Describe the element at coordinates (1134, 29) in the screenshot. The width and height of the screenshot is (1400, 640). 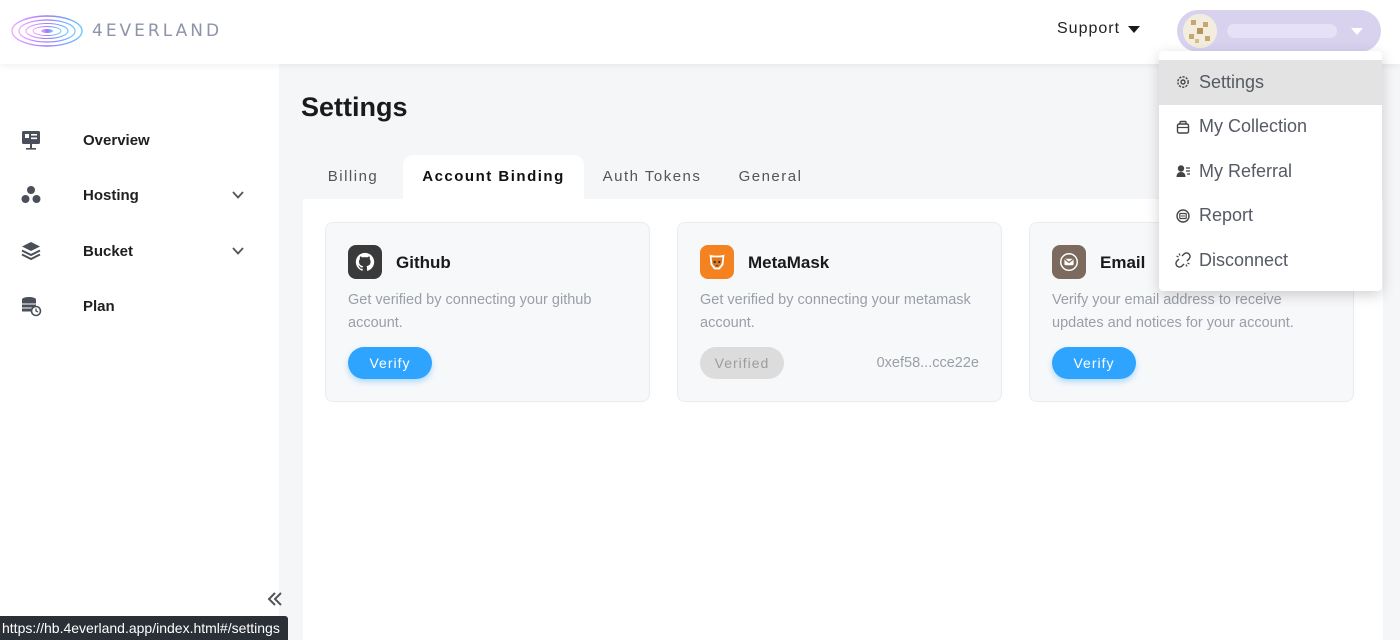
I see `caret-down-icon` at that location.